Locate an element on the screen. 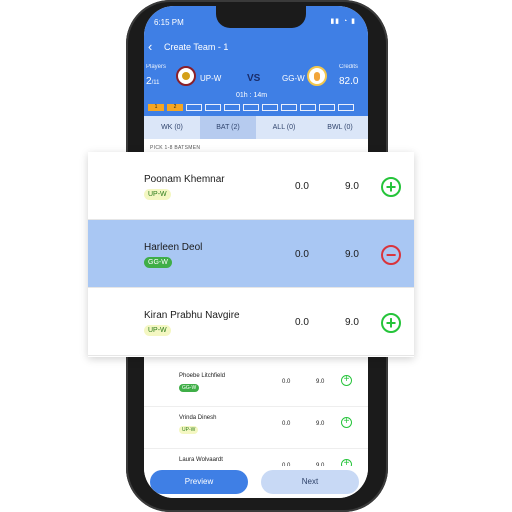 The image size is (512, 512). vs-icon: VS is located at coordinates (254, 78).